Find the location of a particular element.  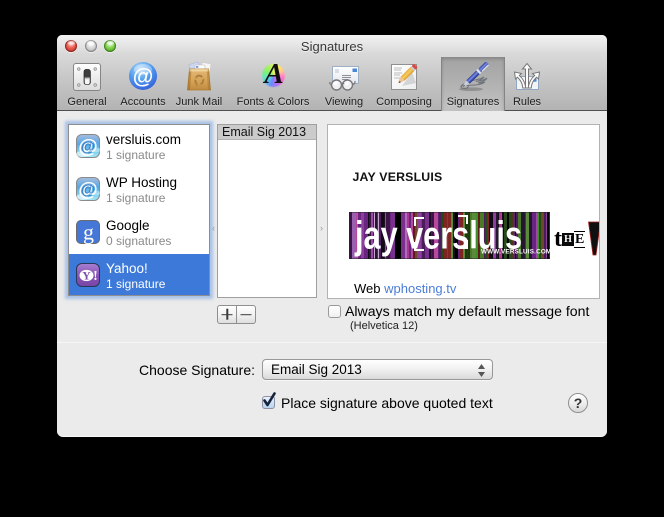

svg-text: WWW.VERSLUIS.COM is located at coordinates (515, 252).